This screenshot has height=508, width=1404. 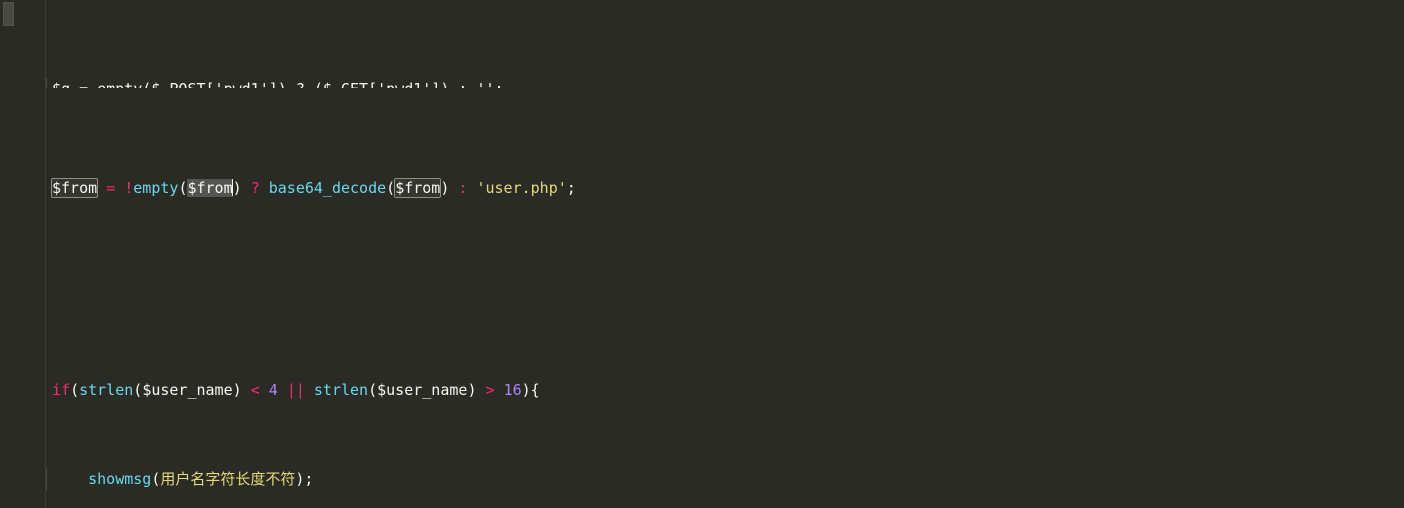 What do you see at coordinates (111, 188) in the screenshot?
I see `operator-assign: =` at bounding box center [111, 188].